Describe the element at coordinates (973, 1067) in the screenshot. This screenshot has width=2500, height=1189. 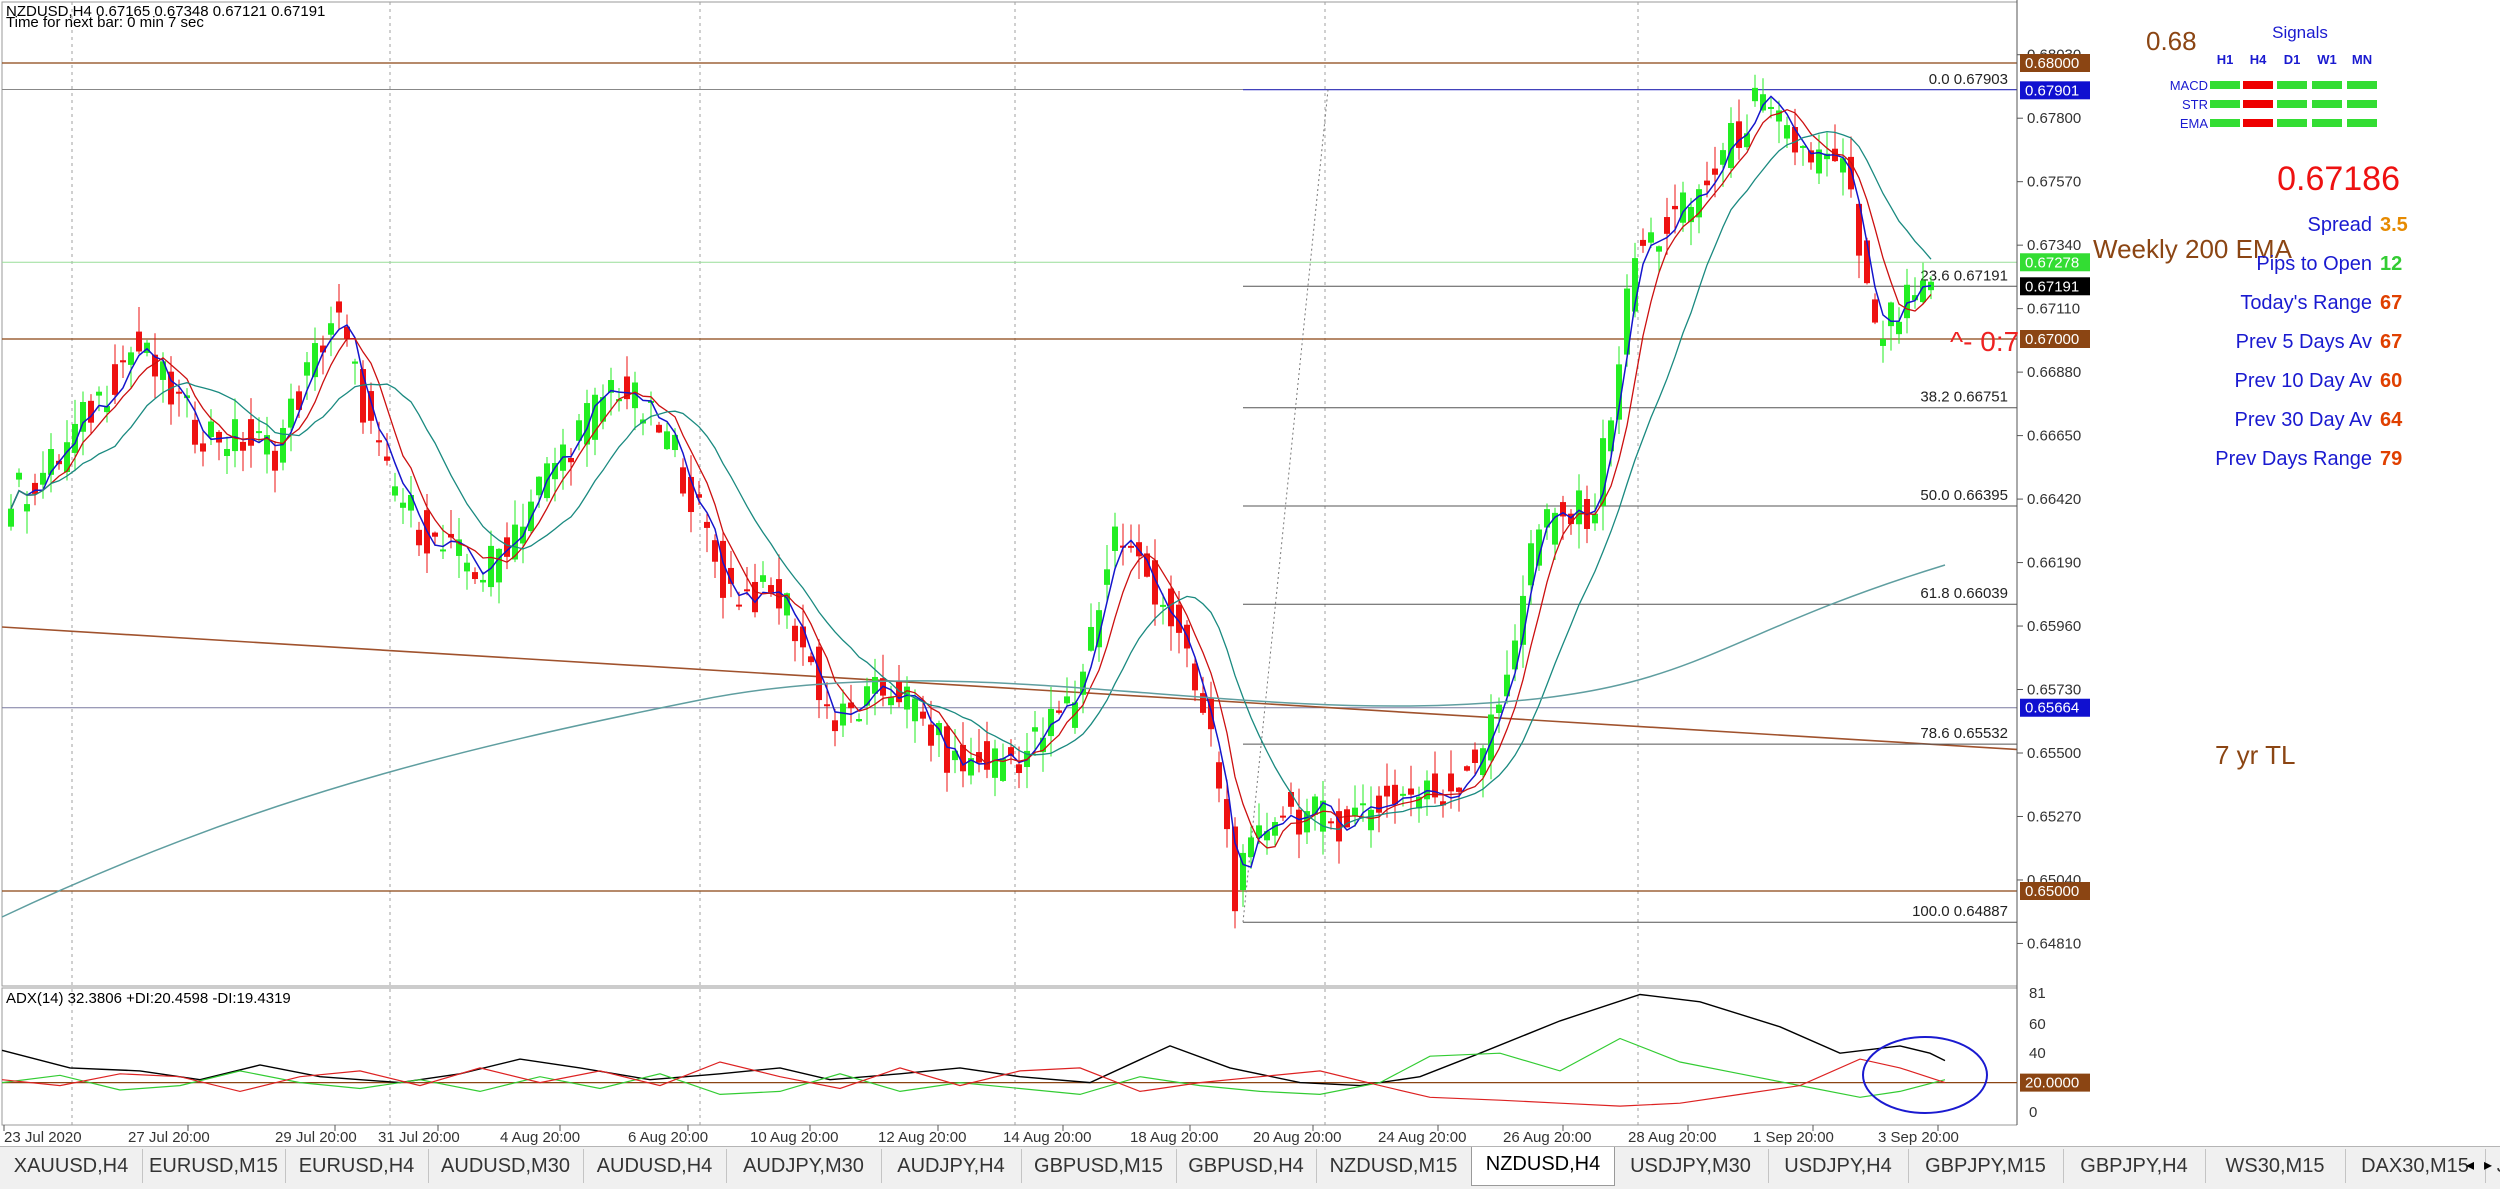
I see `adx-plus-di-line` at that location.